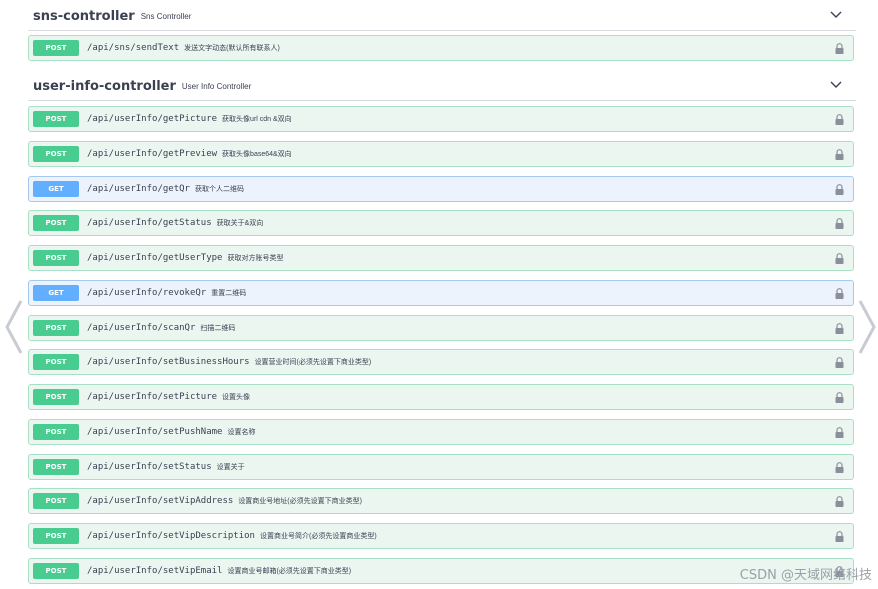  I want to click on operation-summary: 设置商业号邮箱(必须先设置下商业类型), so click(289, 571).